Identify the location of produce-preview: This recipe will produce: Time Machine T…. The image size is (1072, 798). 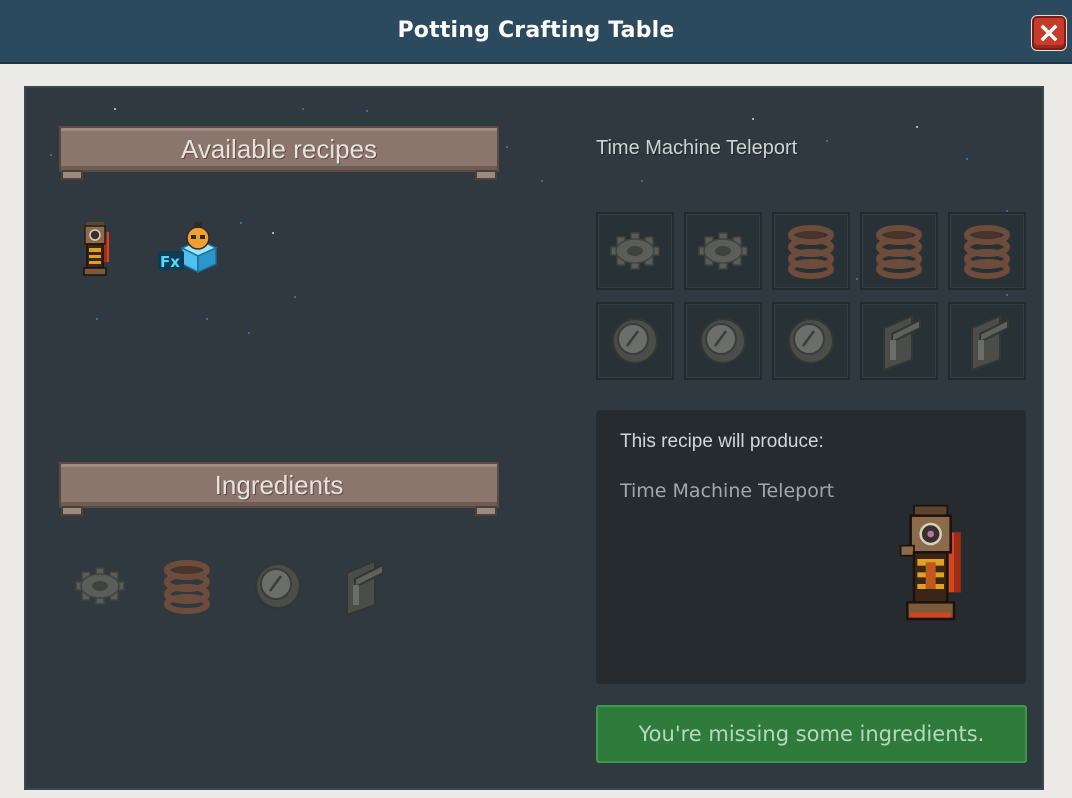
(811, 547).